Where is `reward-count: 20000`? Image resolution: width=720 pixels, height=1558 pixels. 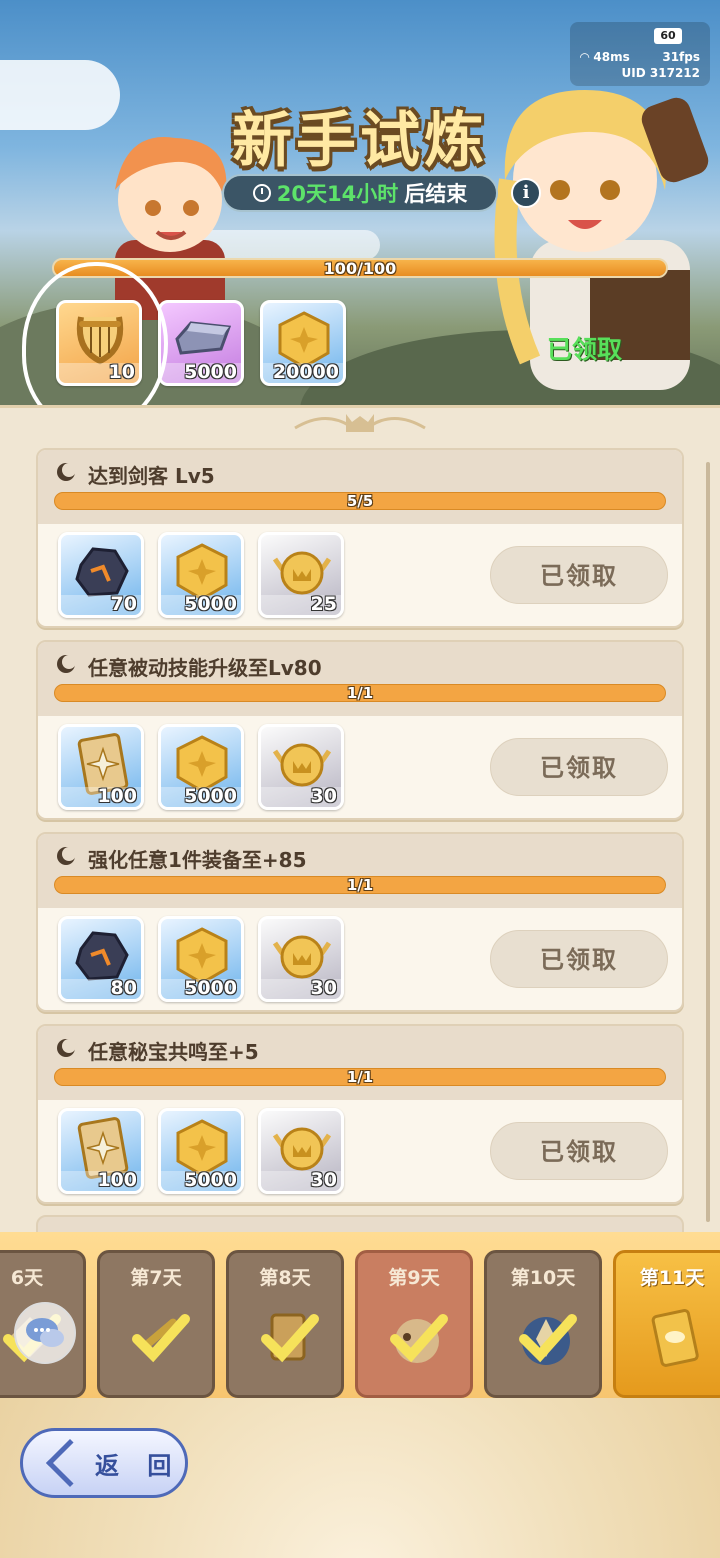
reward-count: 20000 is located at coordinates (305, 372).